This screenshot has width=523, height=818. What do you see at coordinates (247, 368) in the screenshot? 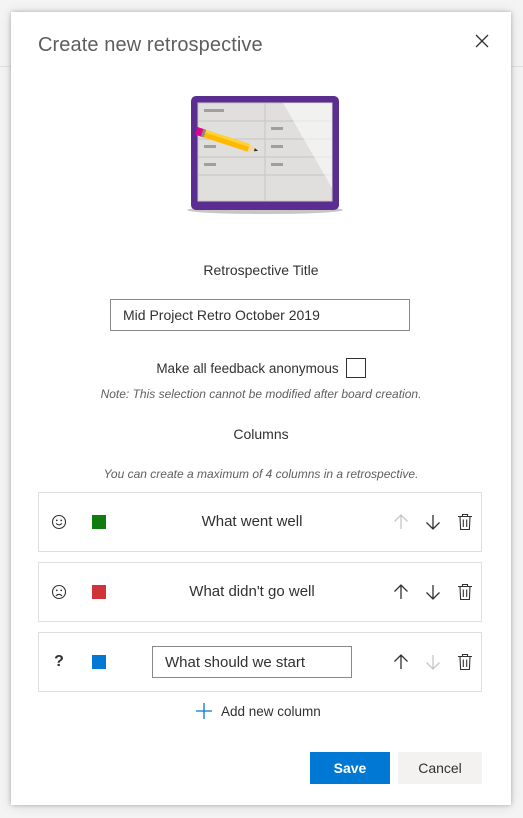
I see `anonymous-feedback-label: Make all feedback anonymous` at bounding box center [247, 368].